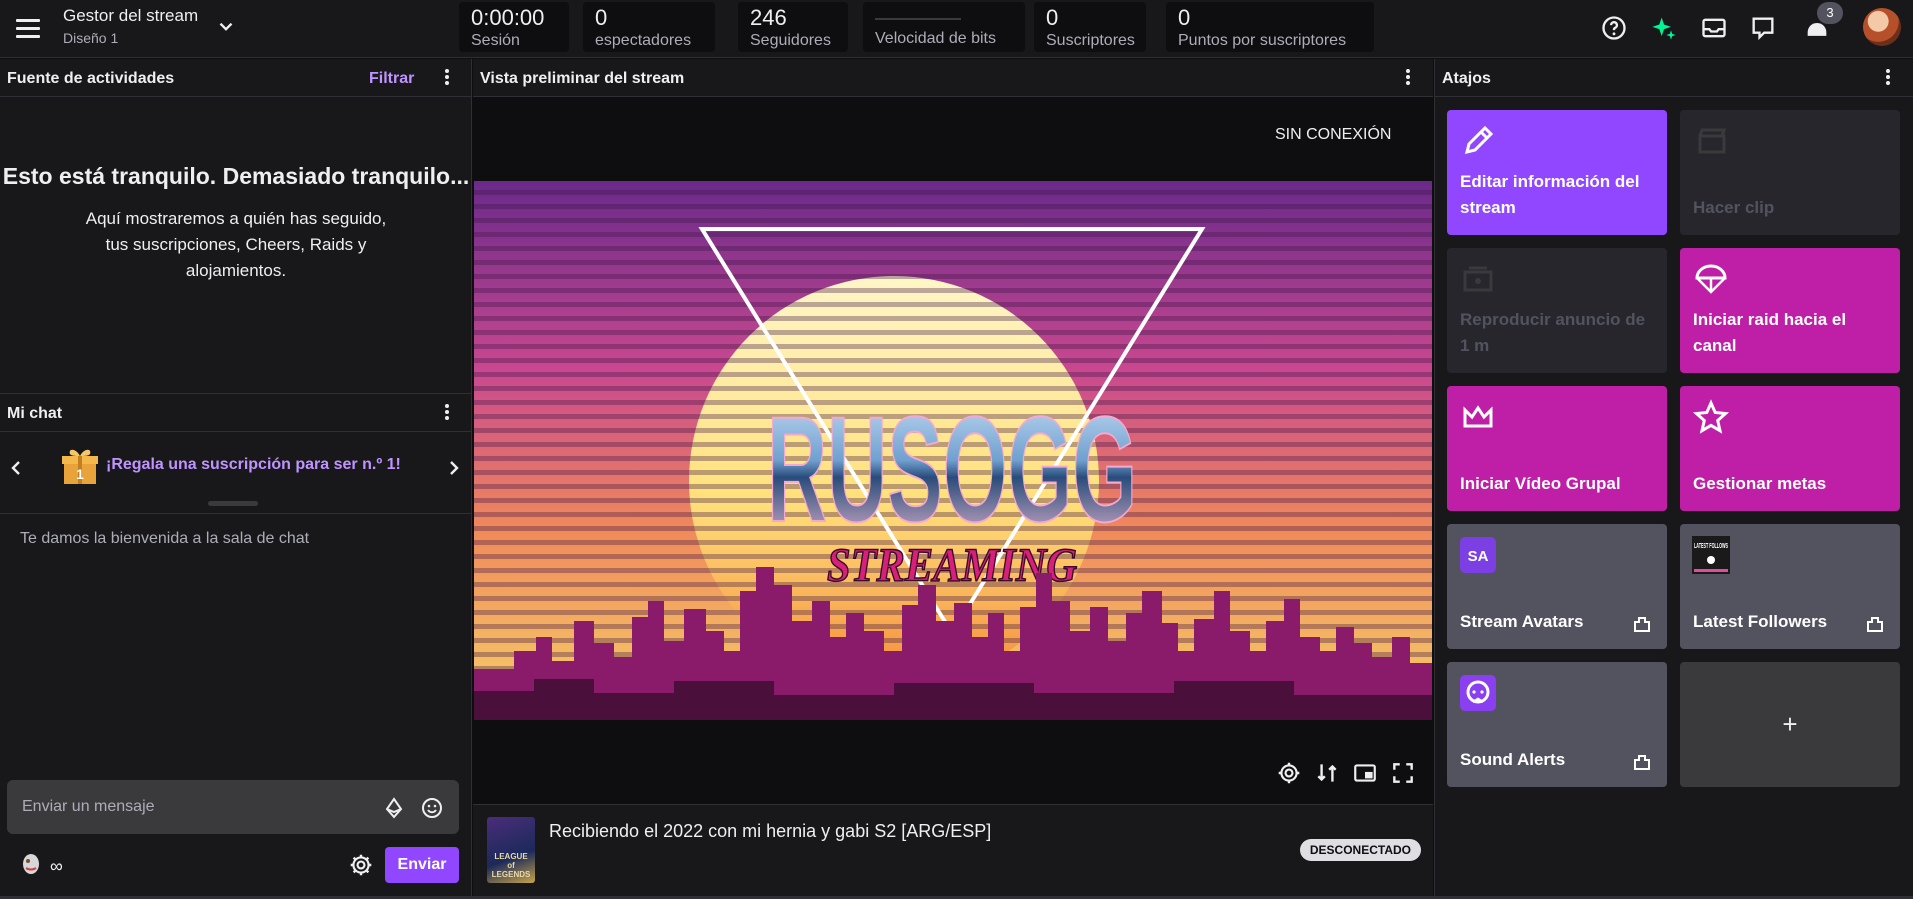 Image resolution: width=1913 pixels, height=899 pixels. What do you see at coordinates (1522, 621) in the screenshot?
I see `shortcut-label: Stream Avatars` at bounding box center [1522, 621].